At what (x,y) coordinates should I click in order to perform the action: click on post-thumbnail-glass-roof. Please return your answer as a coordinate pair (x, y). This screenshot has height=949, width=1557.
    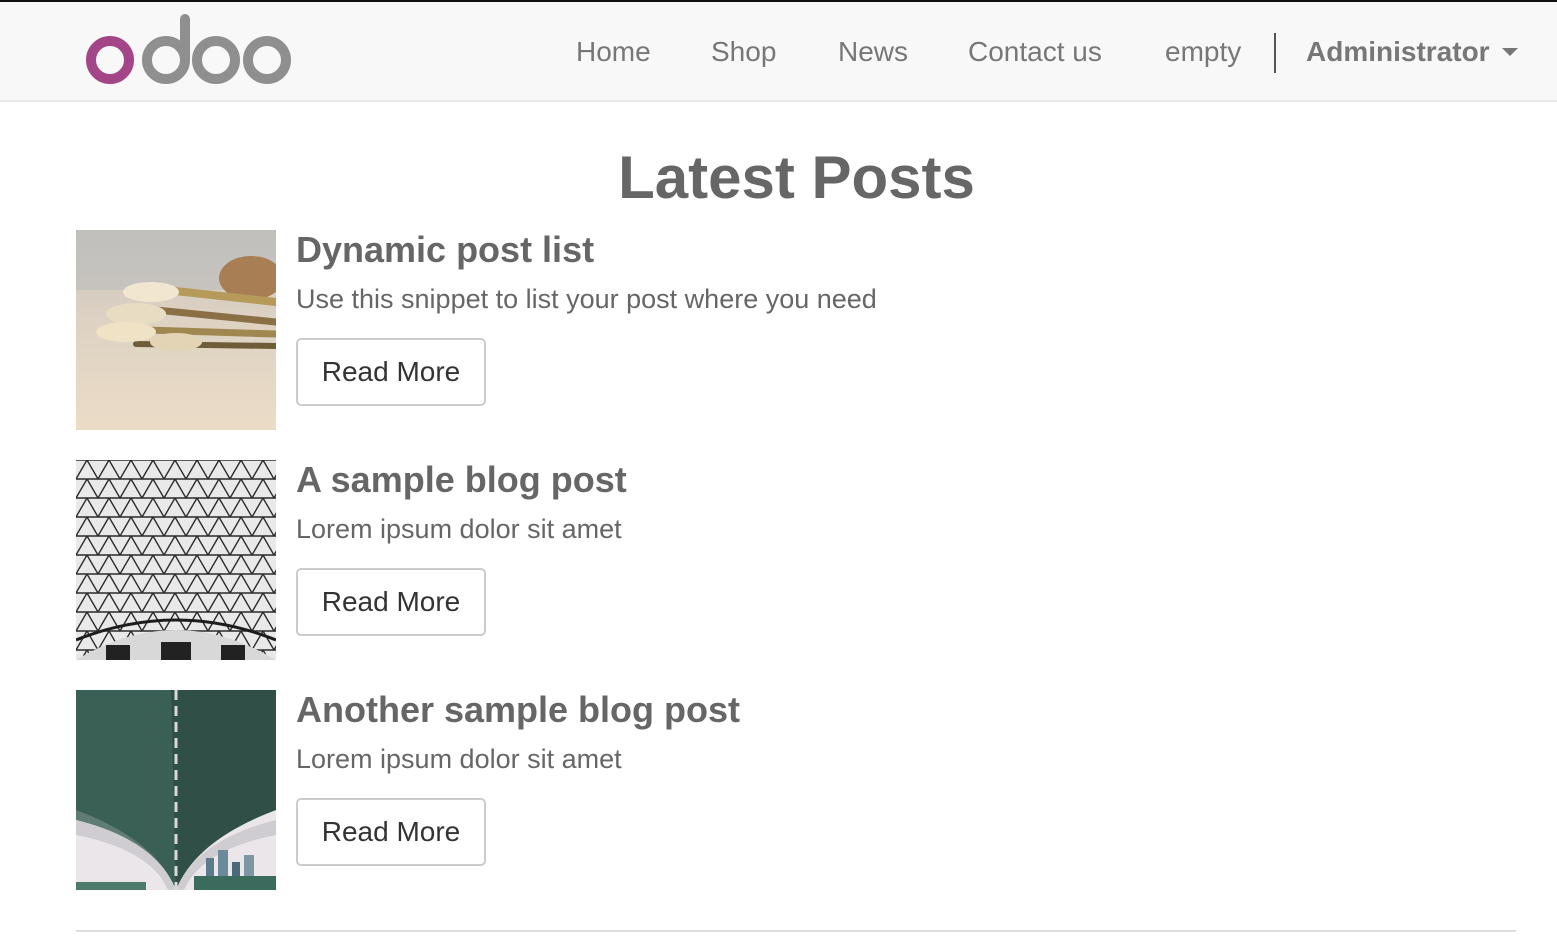
    Looking at the image, I should click on (176, 560).